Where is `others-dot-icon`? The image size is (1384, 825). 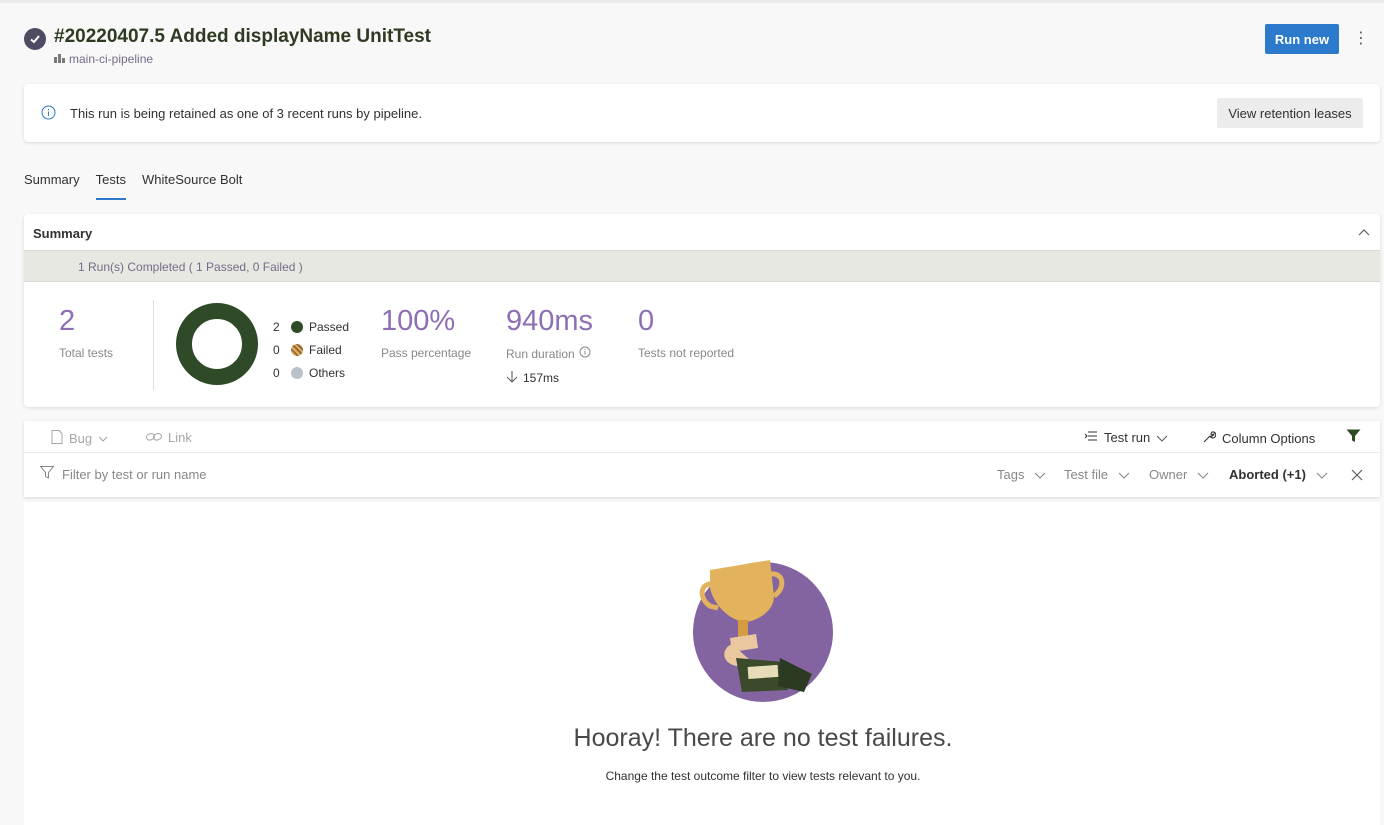
others-dot-icon is located at coordinates (297, 372).